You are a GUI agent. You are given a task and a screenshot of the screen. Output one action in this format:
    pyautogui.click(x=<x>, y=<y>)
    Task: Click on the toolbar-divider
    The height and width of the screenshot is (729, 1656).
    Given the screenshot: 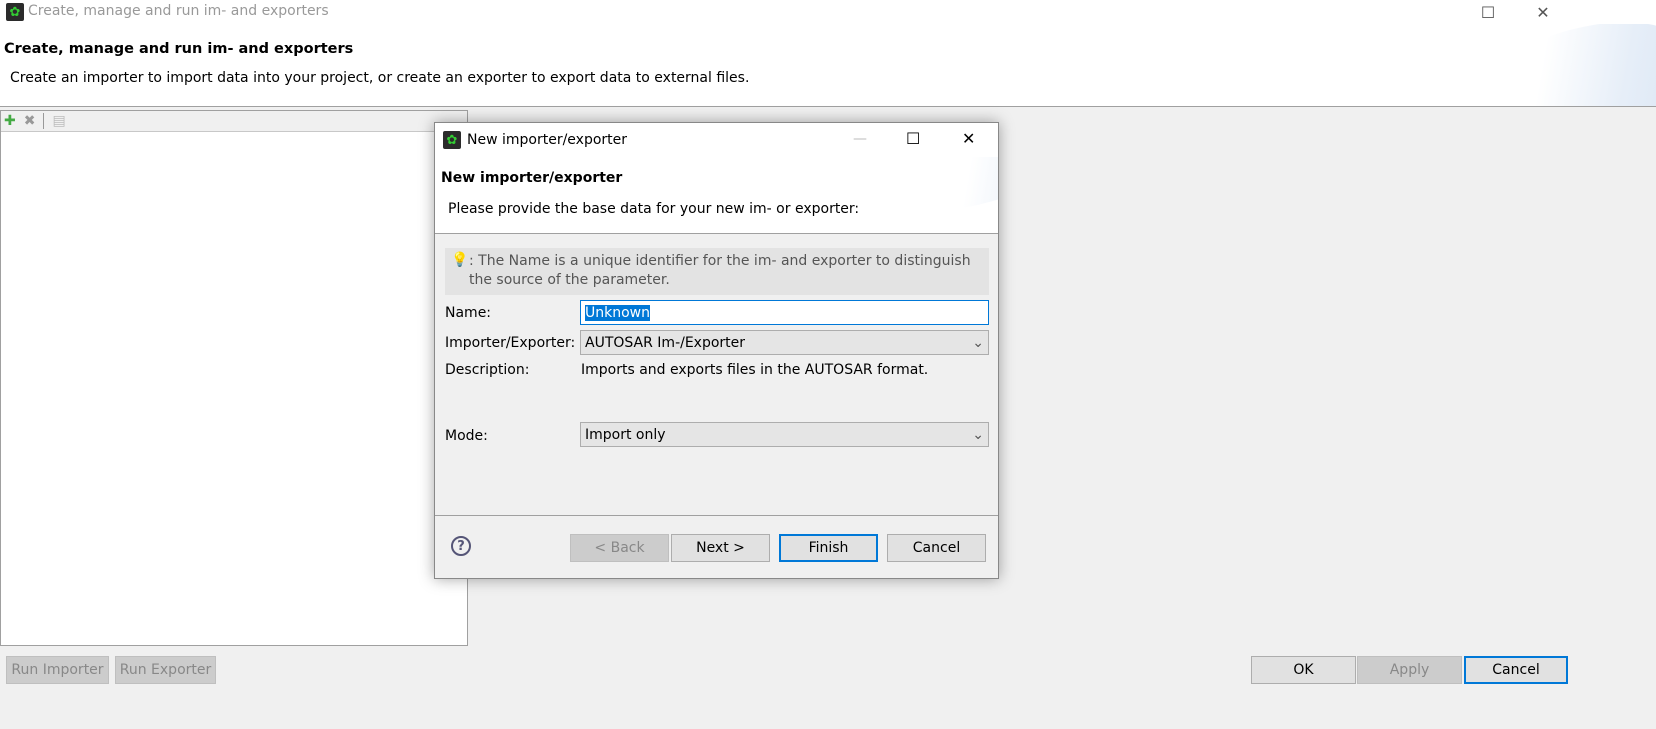 What is the action you would take?
    pyautogui.click(x=44, y=121)
    